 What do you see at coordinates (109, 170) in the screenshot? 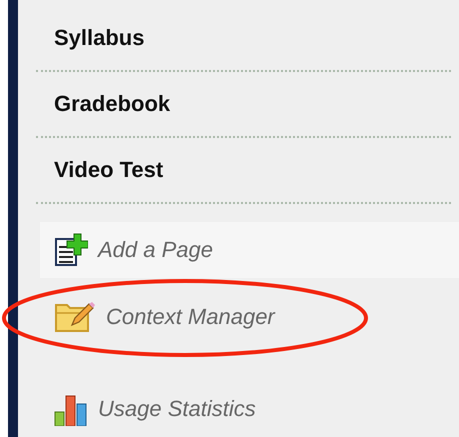
I see `nav-link: Video Test` at bounding box center [109, 170].